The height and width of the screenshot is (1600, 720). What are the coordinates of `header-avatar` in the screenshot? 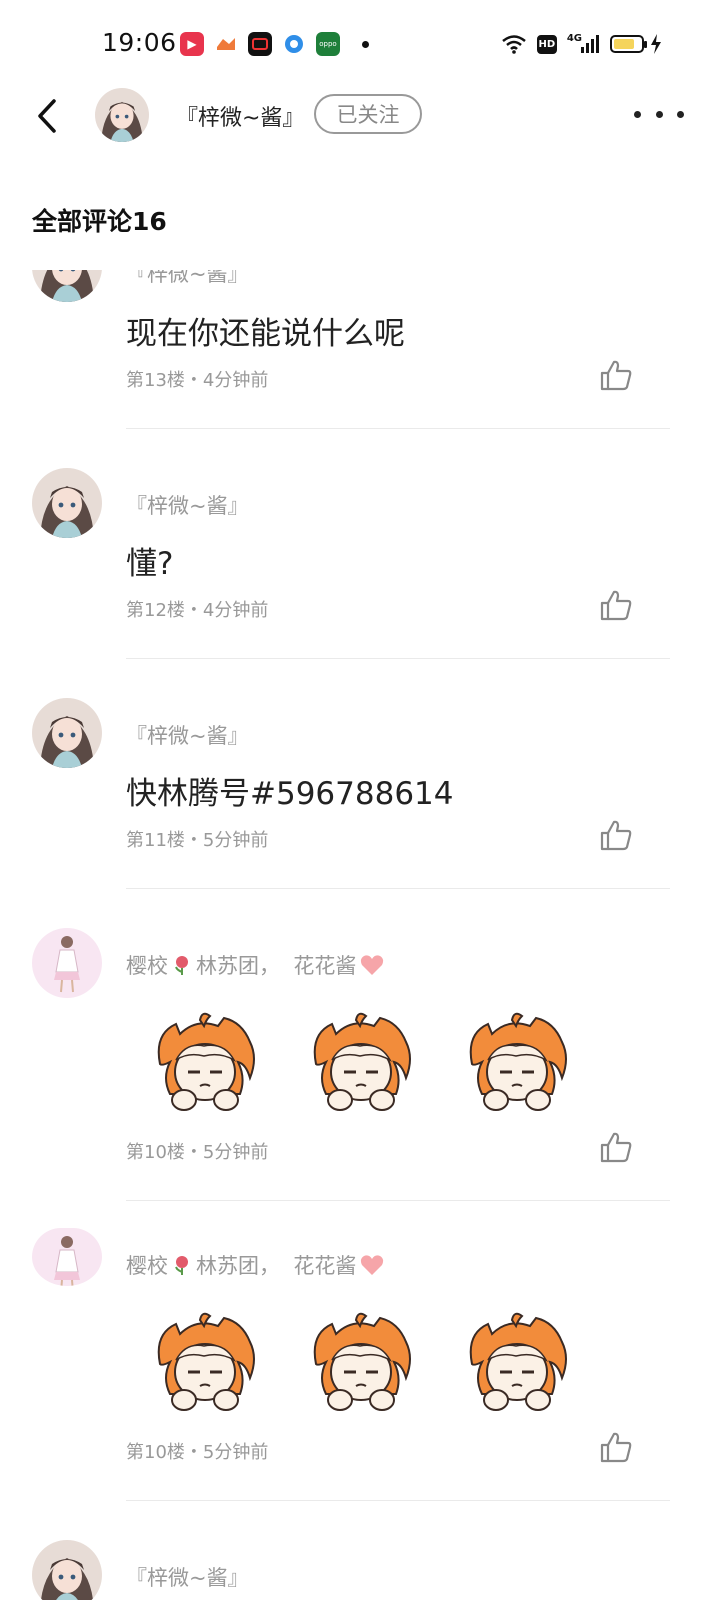 It's located at (122, 115).